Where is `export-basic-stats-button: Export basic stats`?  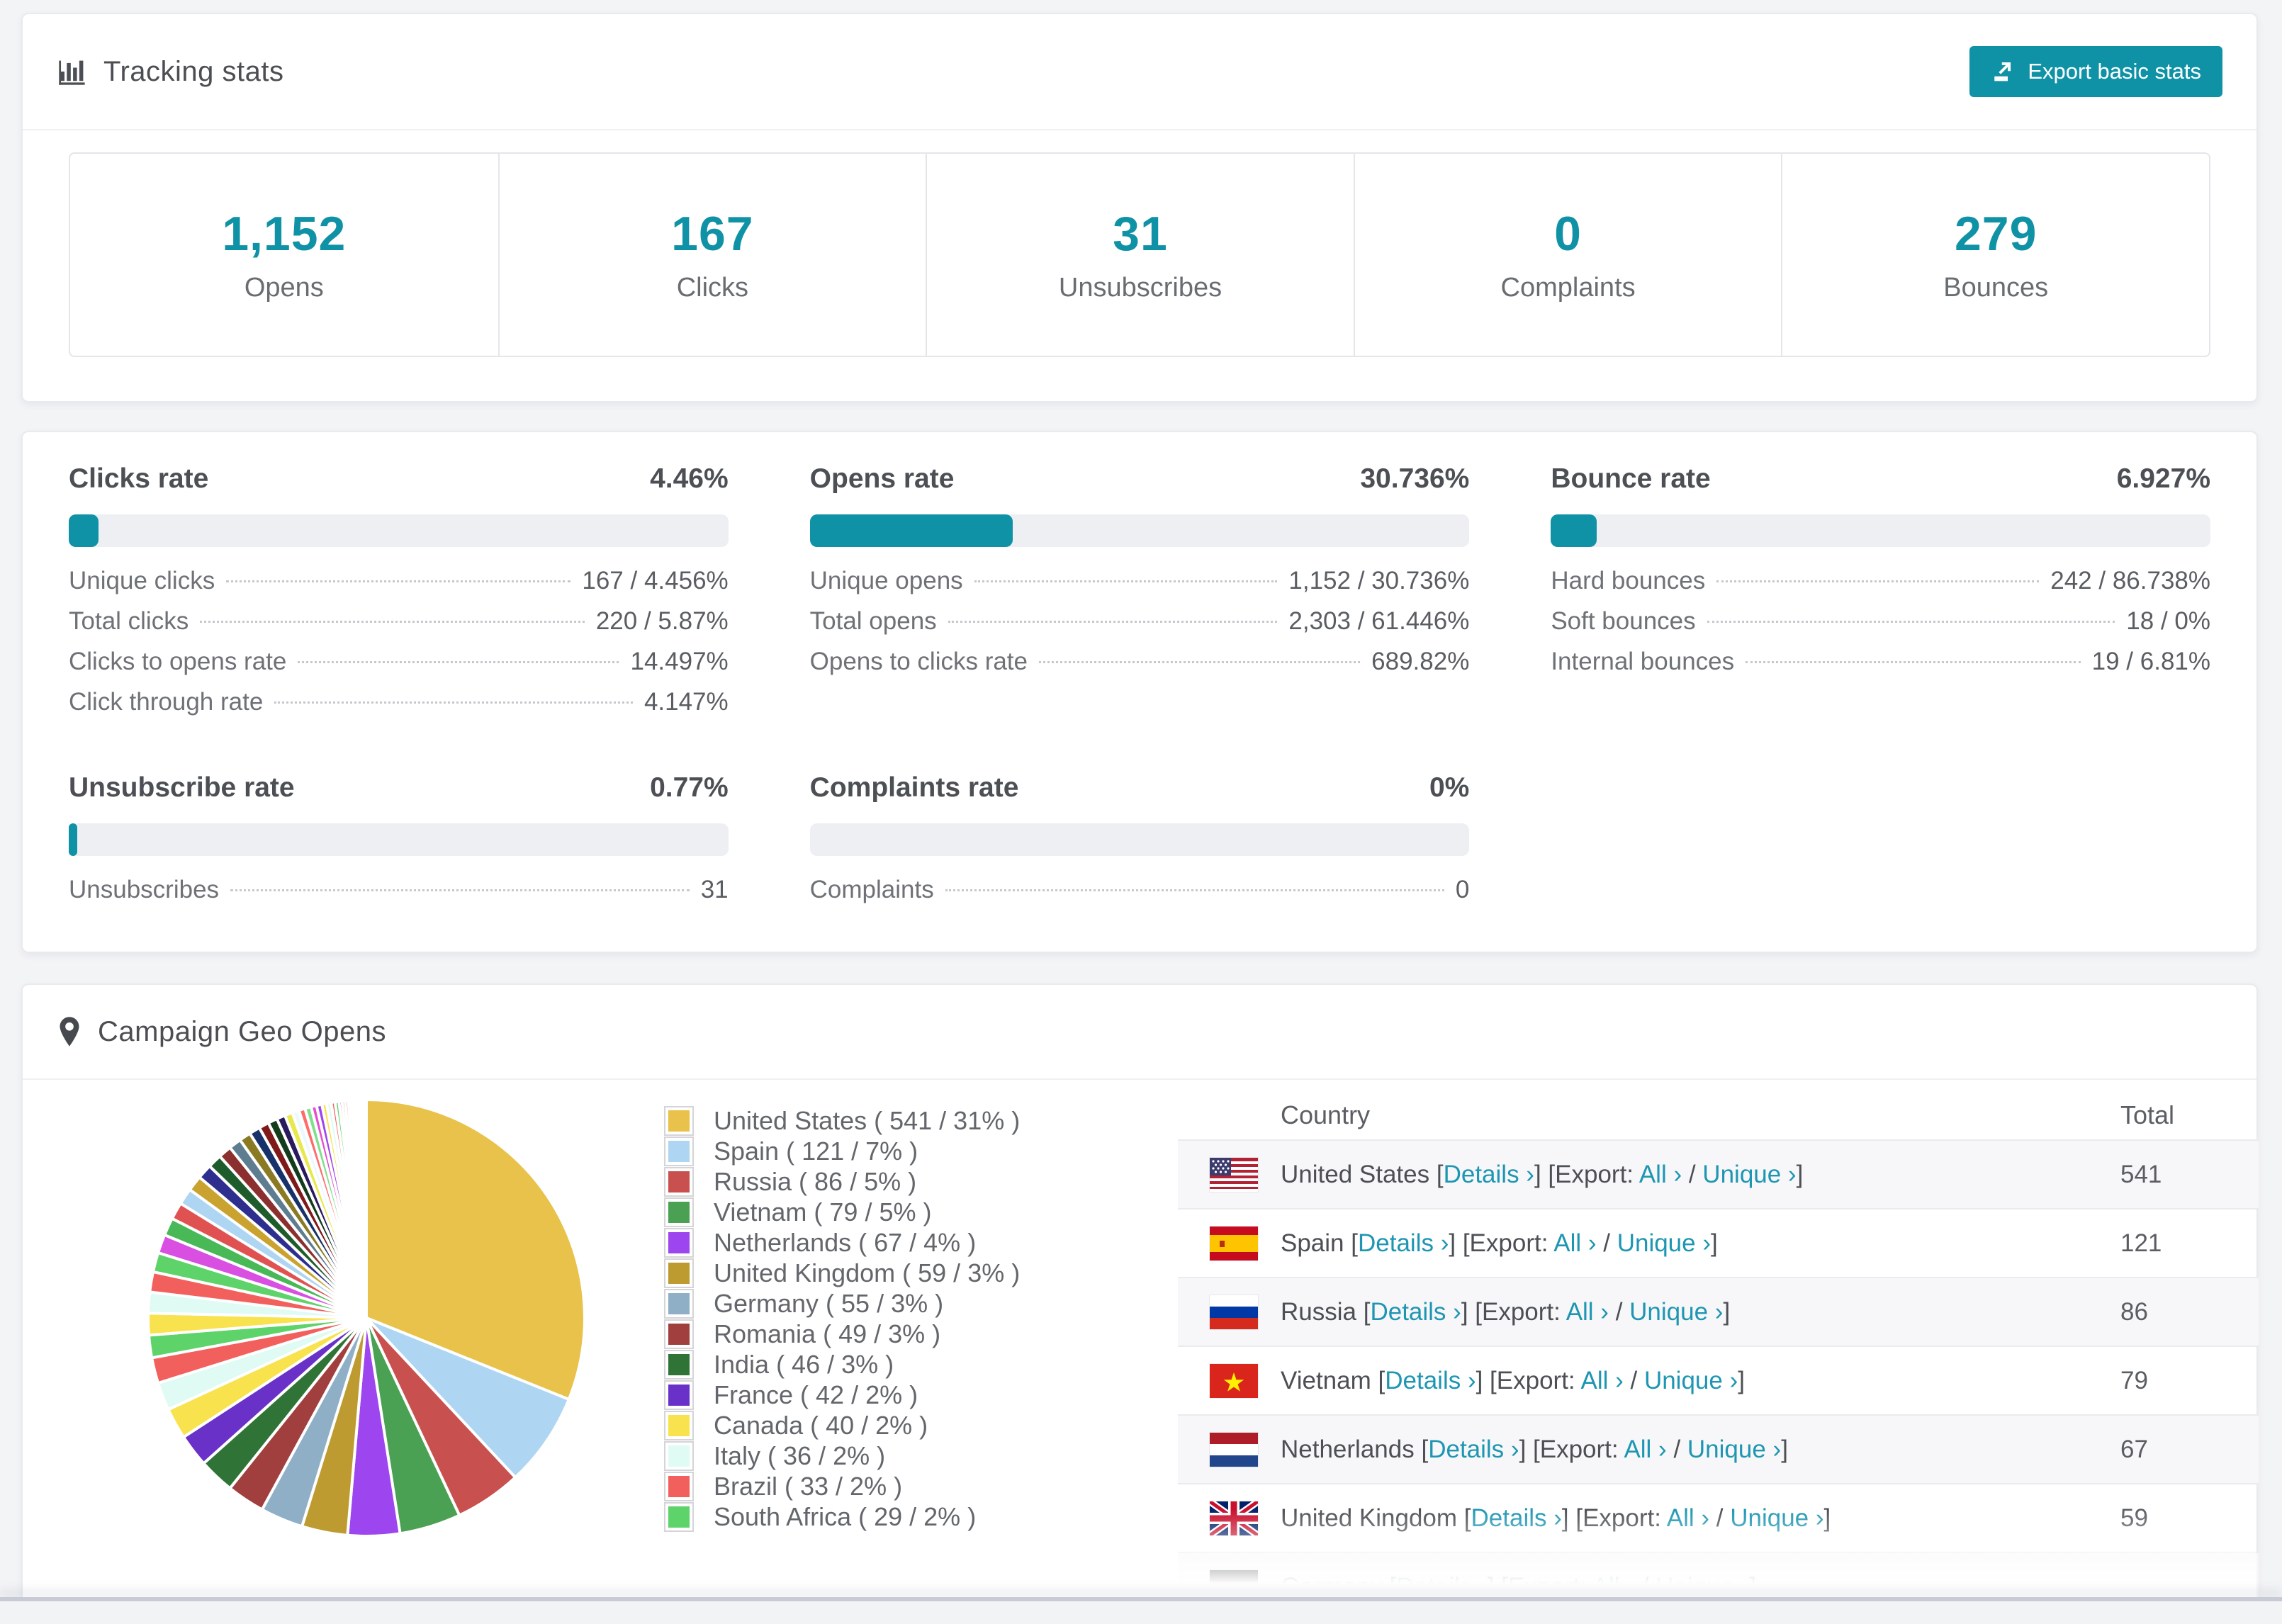 export-basic-stats-button: Export basic stats is located at coordinates (2095, 72).